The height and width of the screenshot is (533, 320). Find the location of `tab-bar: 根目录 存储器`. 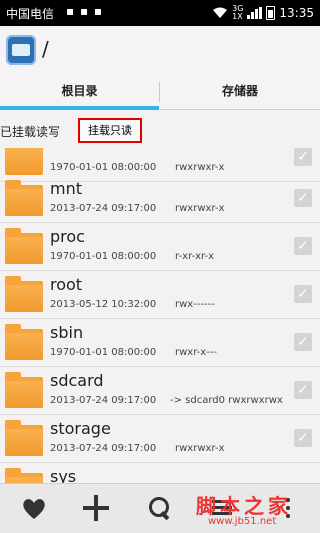

tab-bar: 根目录 存储器 is located at coordinates (160, 92).